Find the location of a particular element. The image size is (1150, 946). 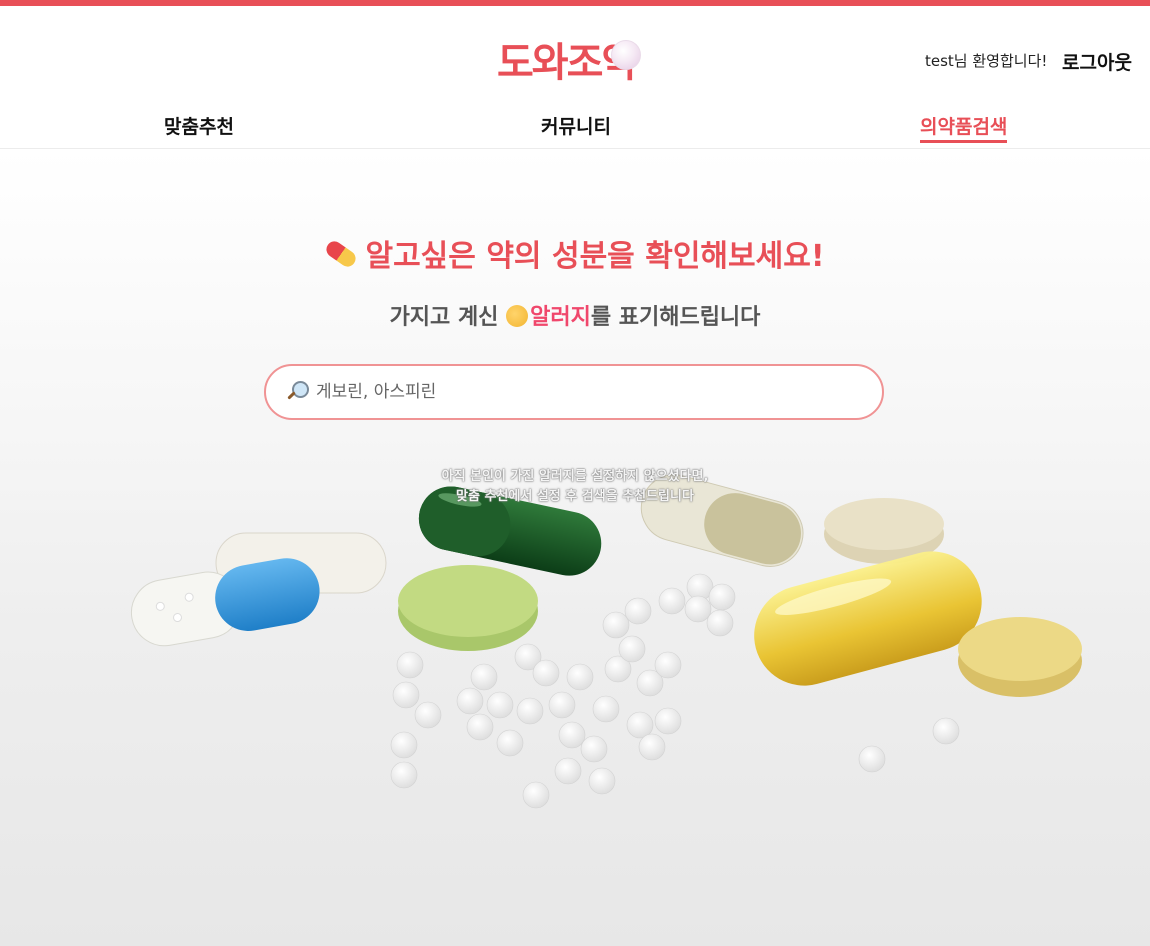

subline-highlight: 알러지 is located at coordinates (560, 317).